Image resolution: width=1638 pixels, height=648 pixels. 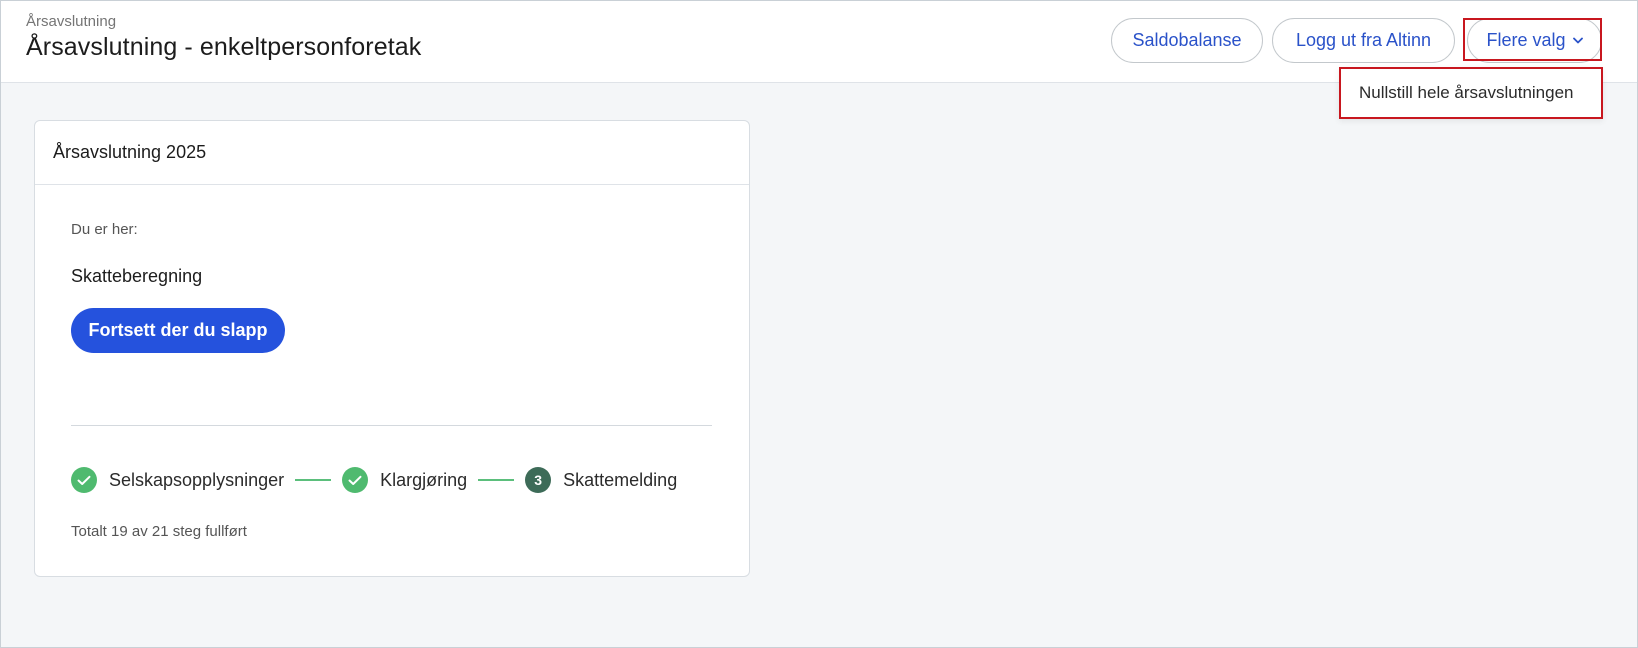 I want to click on you-are-here-label: Du er her:, so click(x=104, y=229).